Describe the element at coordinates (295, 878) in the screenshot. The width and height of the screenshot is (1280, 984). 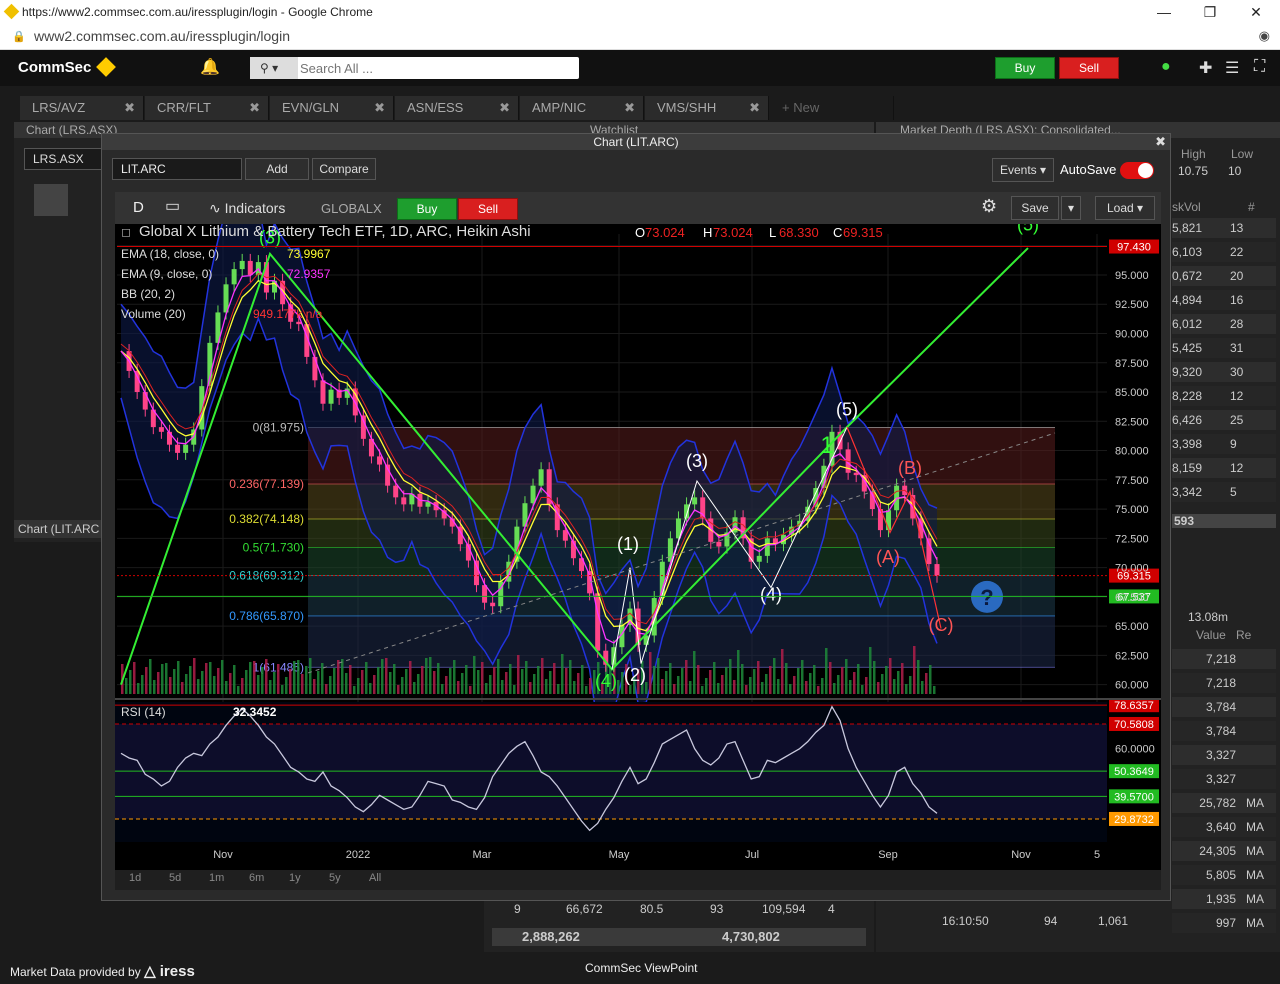
I see `range-button-1y: 1y` at that location.